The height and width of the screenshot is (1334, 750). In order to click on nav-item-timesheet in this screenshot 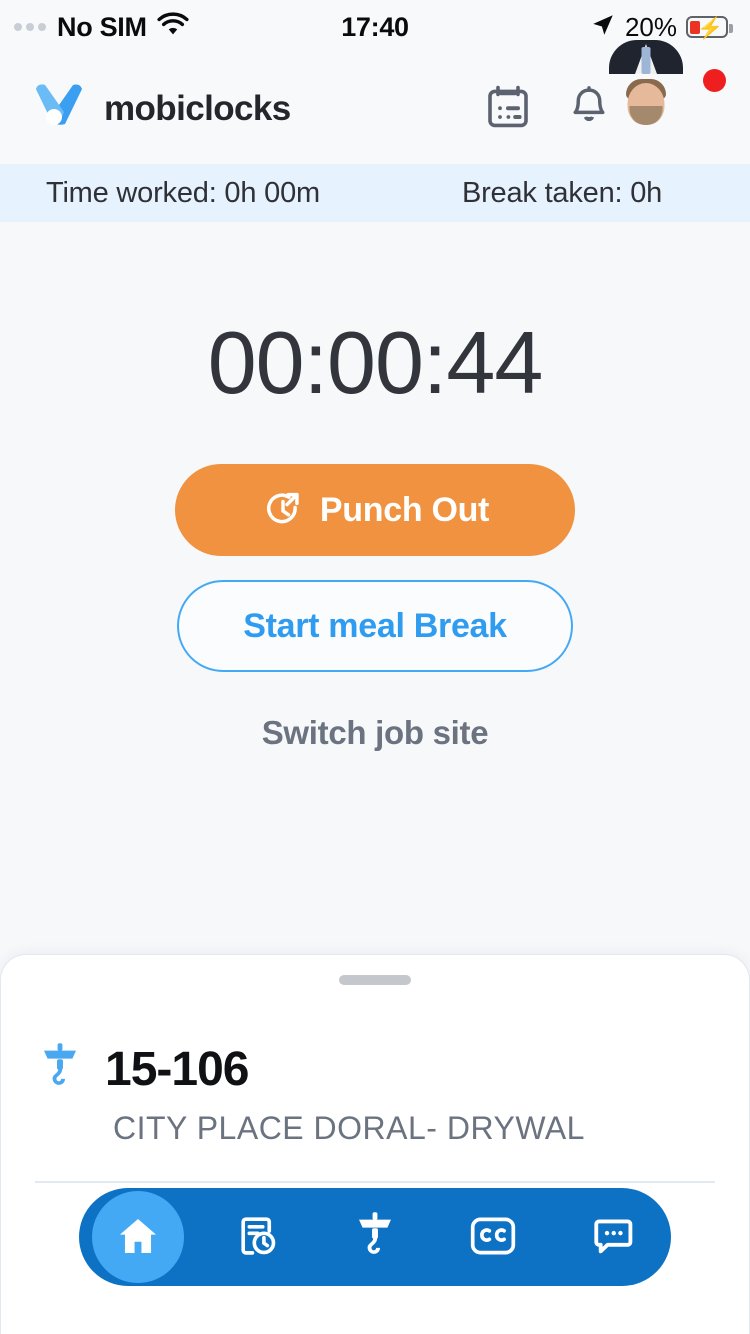, I will do `click(257, 1237)`.